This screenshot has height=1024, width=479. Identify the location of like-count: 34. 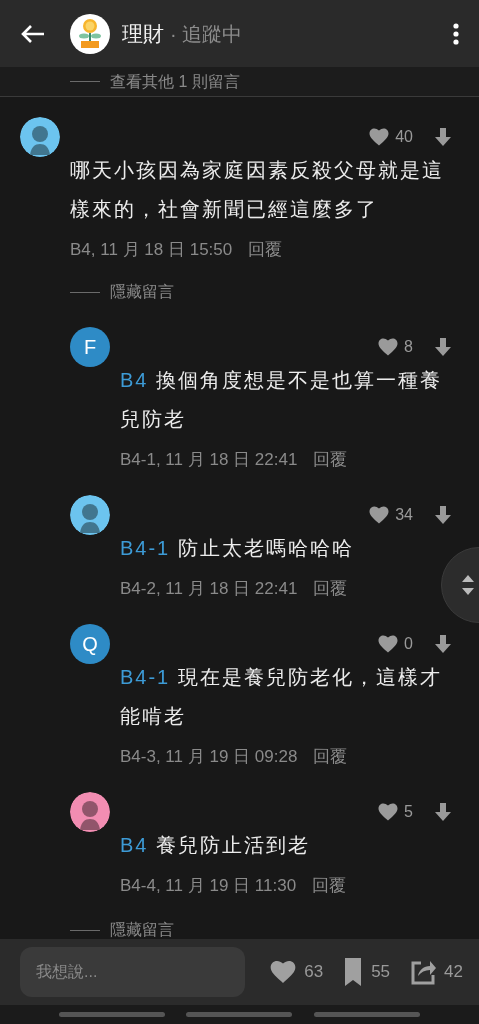
(404, 515).